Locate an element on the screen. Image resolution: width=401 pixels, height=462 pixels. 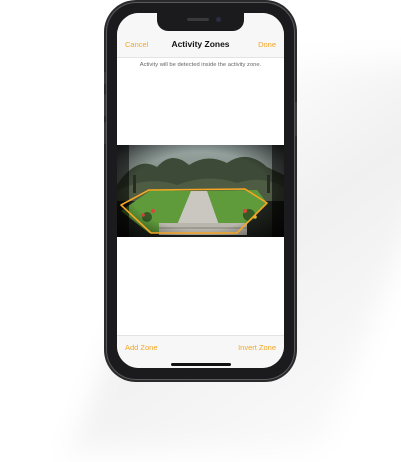
invert-zone-button: Invert Zone is located at coordinates (257, 347).